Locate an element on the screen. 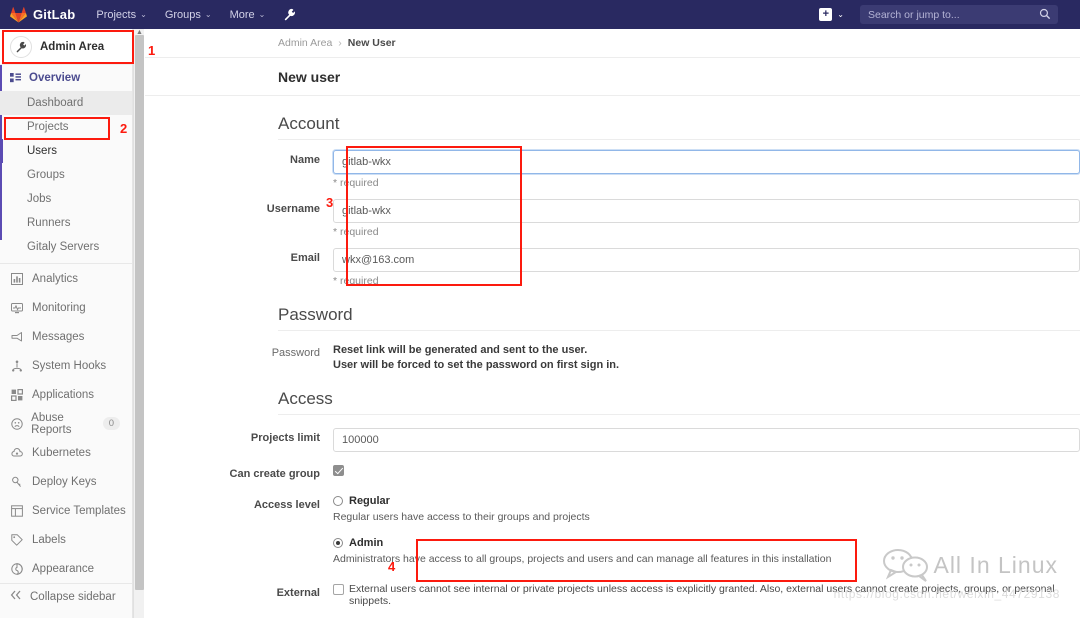 The width and height of the screenshot is (1080, 618). can-create-group-label: Can create group is located at coordinates (274, 474).